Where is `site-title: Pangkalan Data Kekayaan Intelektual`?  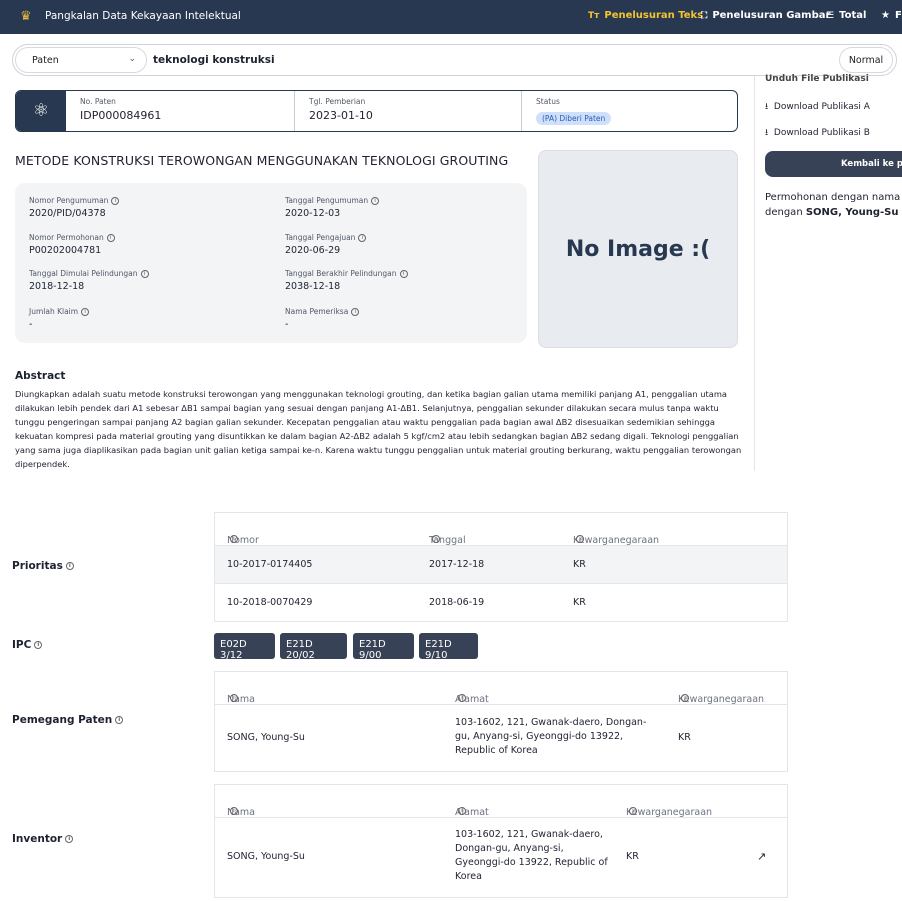 site-title: Pangkalan Data Kekayaan Intelektual is located at coordinates (143, 16).